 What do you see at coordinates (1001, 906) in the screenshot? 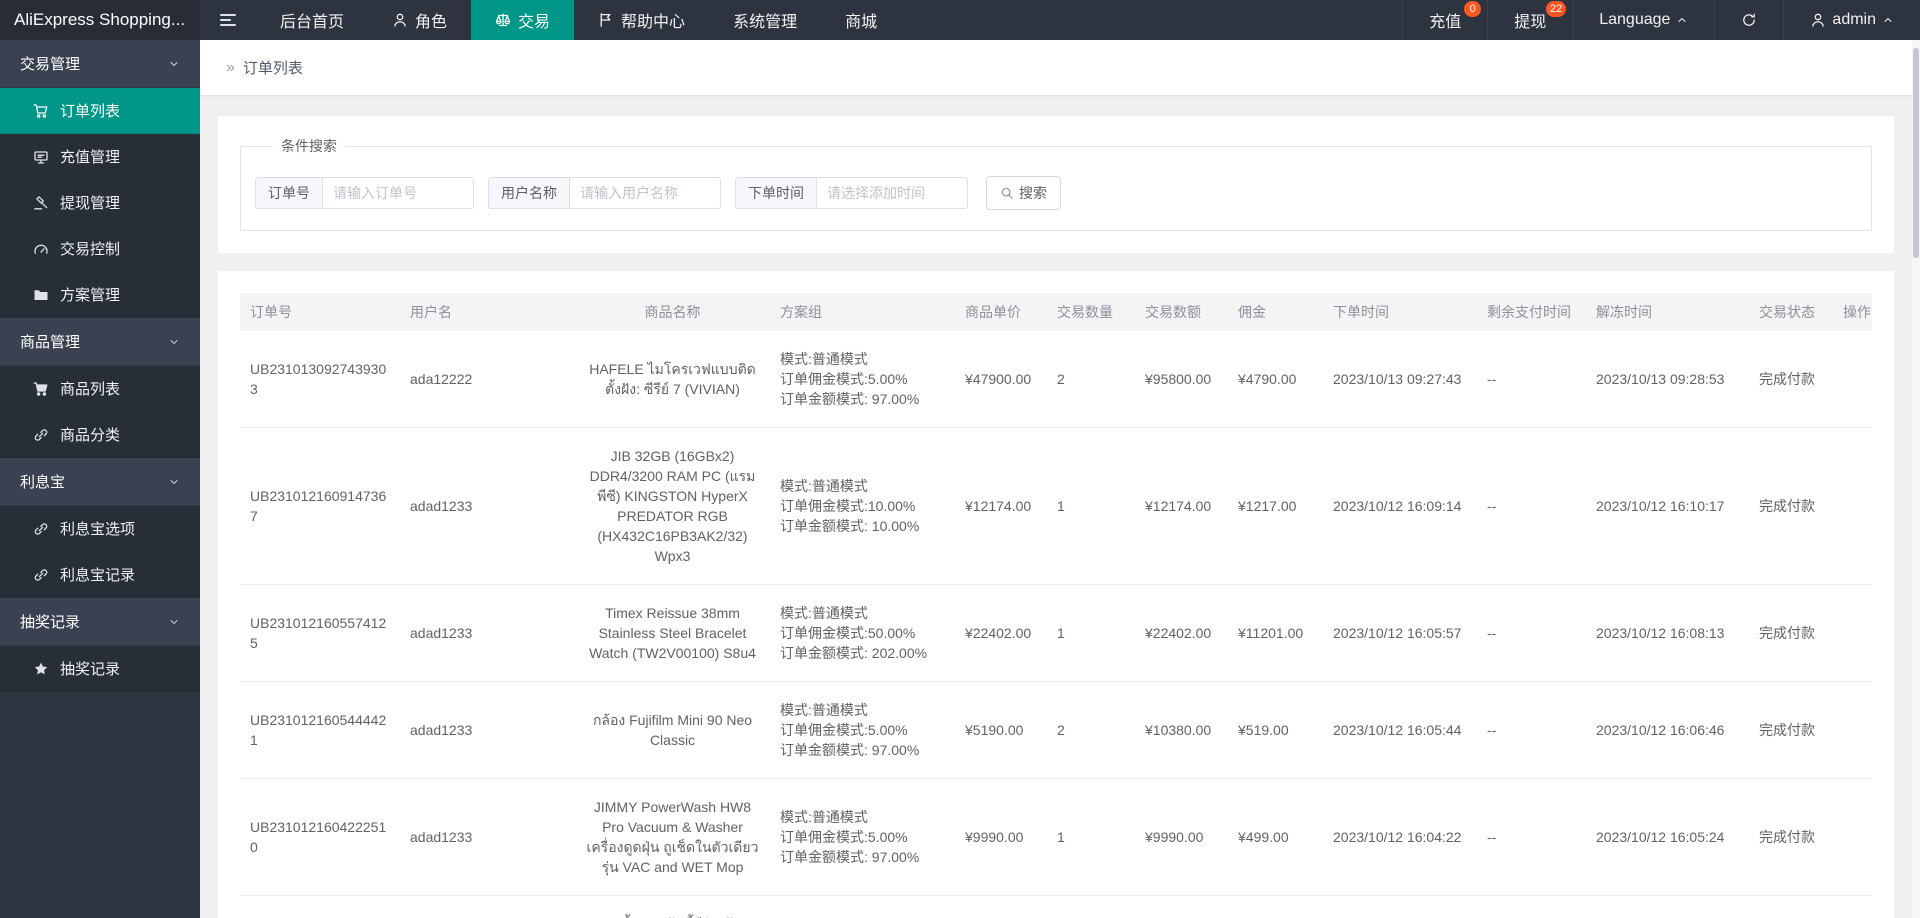
I see `cell-unit-price: ¥999.00` at bounding box center [1001, 906].